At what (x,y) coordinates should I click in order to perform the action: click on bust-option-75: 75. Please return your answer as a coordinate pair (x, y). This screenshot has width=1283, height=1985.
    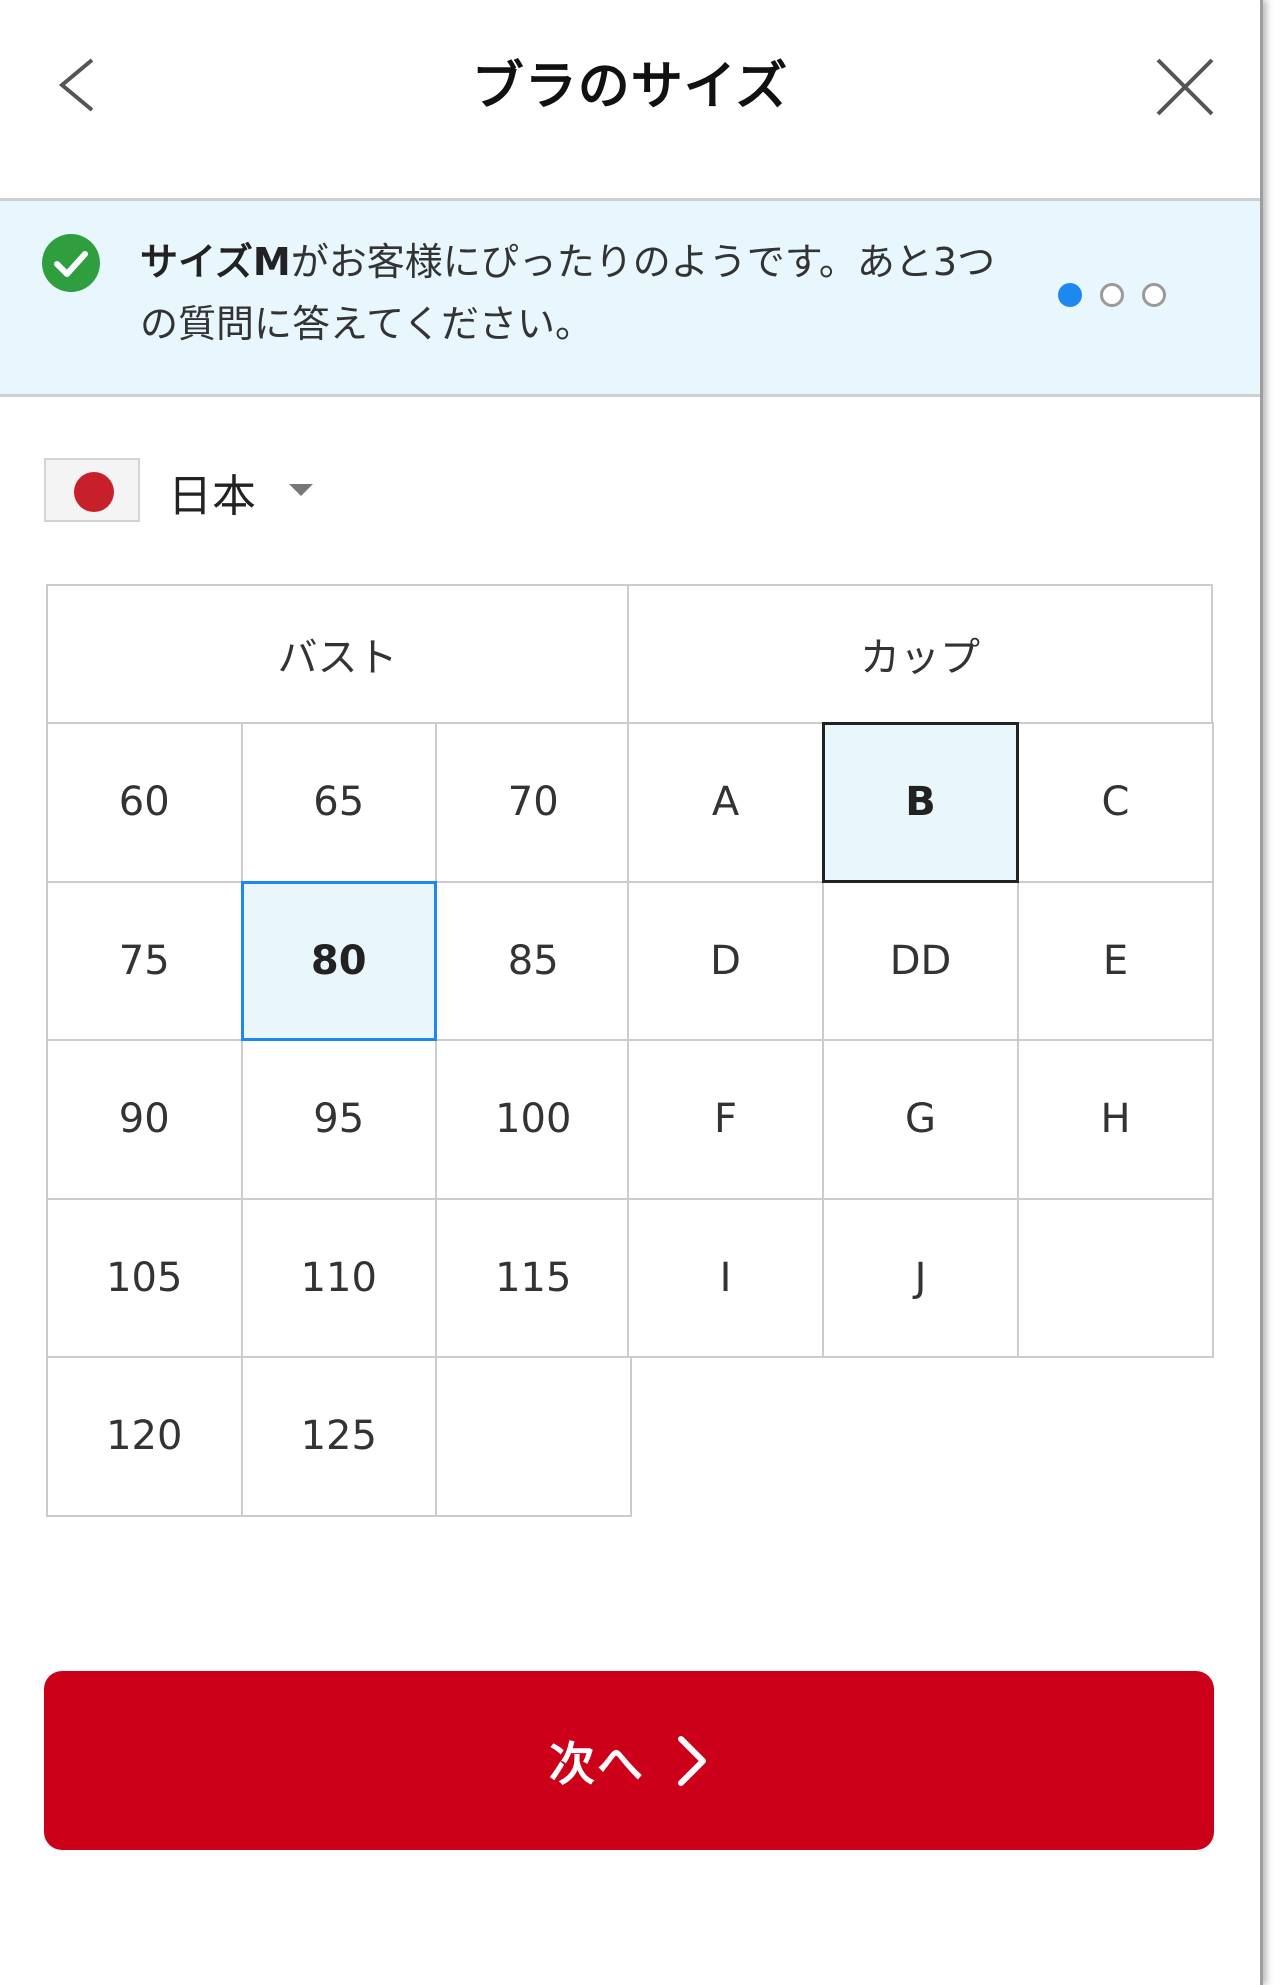
    Looking at the image, I should click on (144, 960).